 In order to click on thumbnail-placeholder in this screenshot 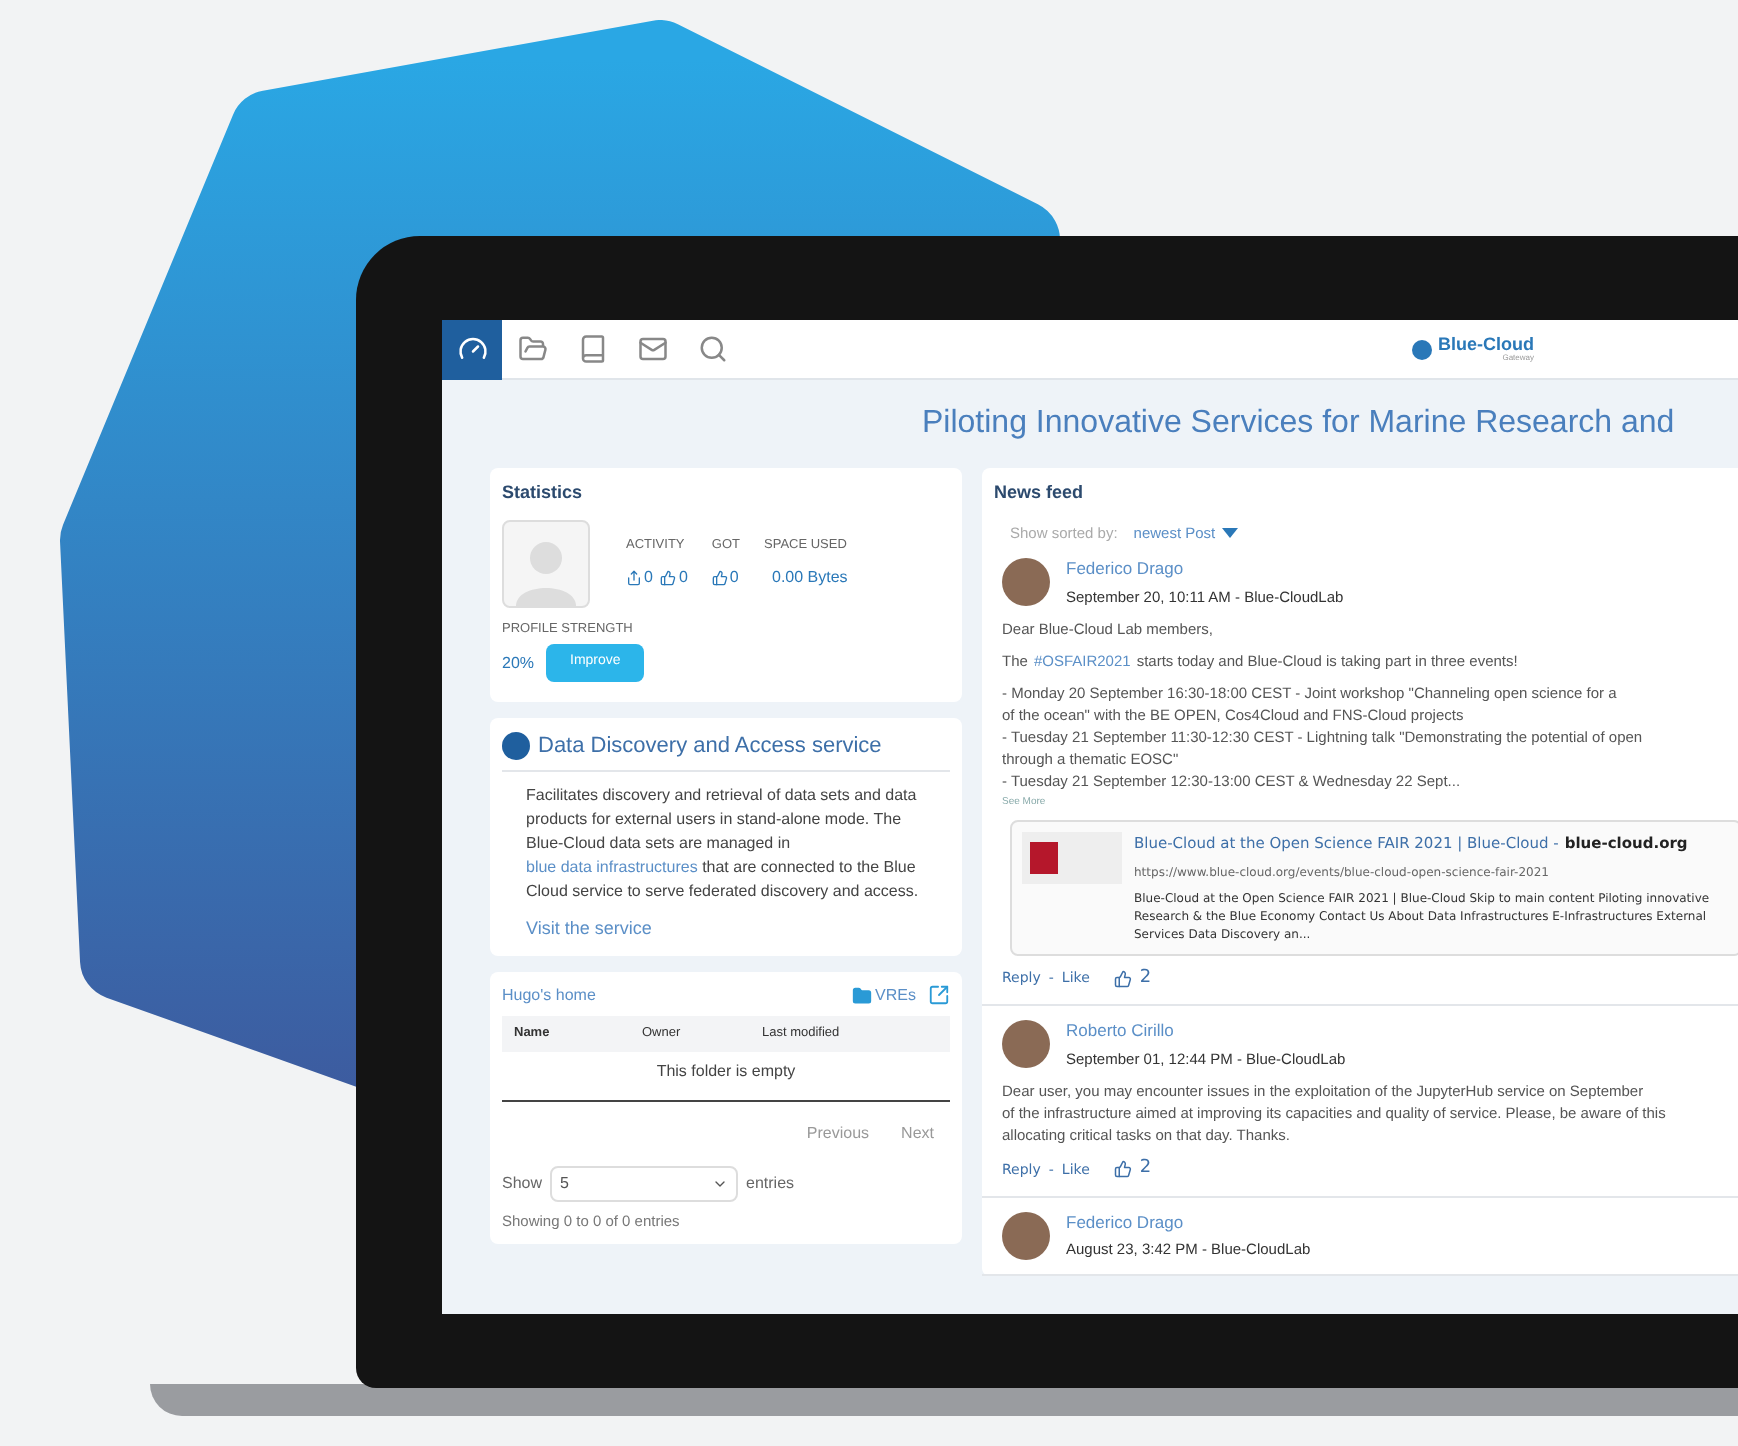, I will do `click(1072, 858)`.